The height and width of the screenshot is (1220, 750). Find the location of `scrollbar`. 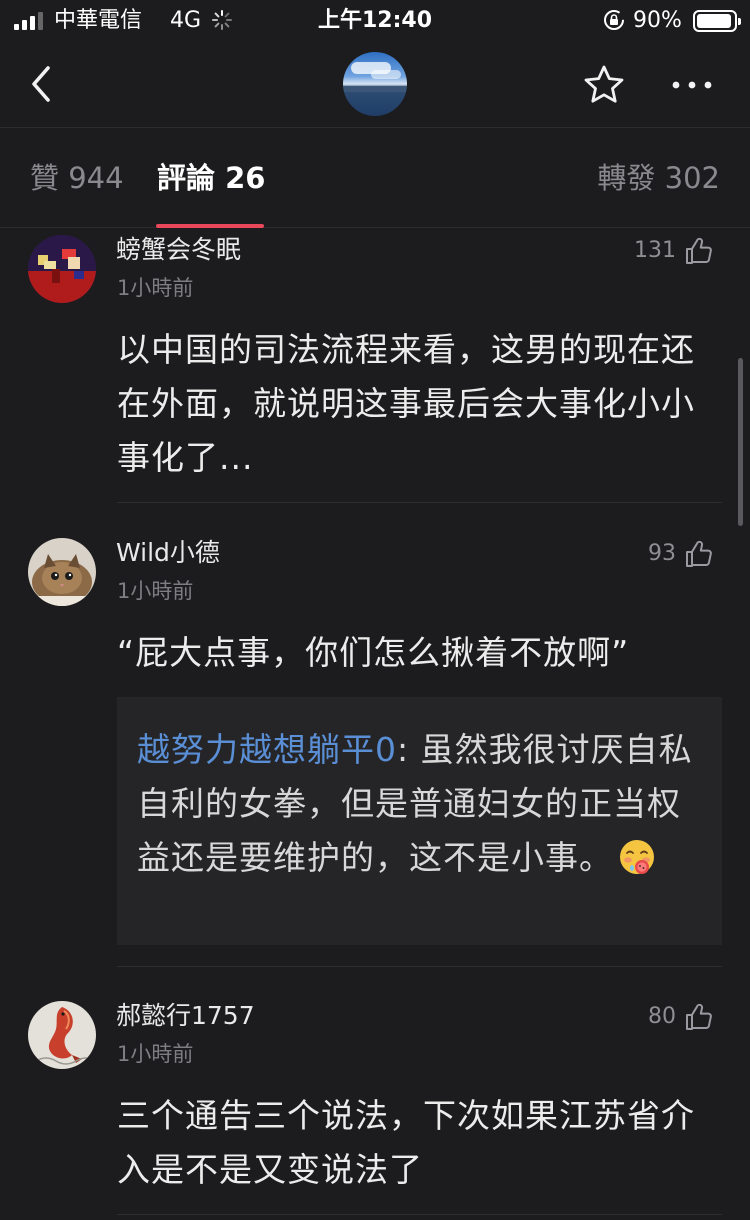

scrollbar is located at coordinates (740, 442).